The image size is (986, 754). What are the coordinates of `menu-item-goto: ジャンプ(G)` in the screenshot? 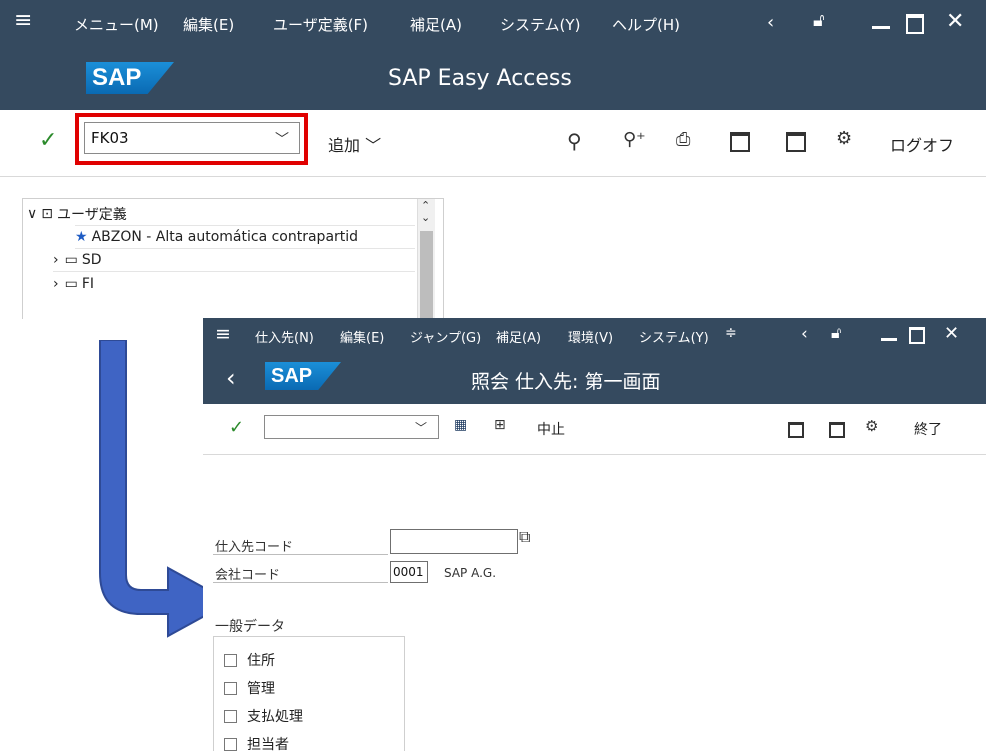 It's located at (445, 336).